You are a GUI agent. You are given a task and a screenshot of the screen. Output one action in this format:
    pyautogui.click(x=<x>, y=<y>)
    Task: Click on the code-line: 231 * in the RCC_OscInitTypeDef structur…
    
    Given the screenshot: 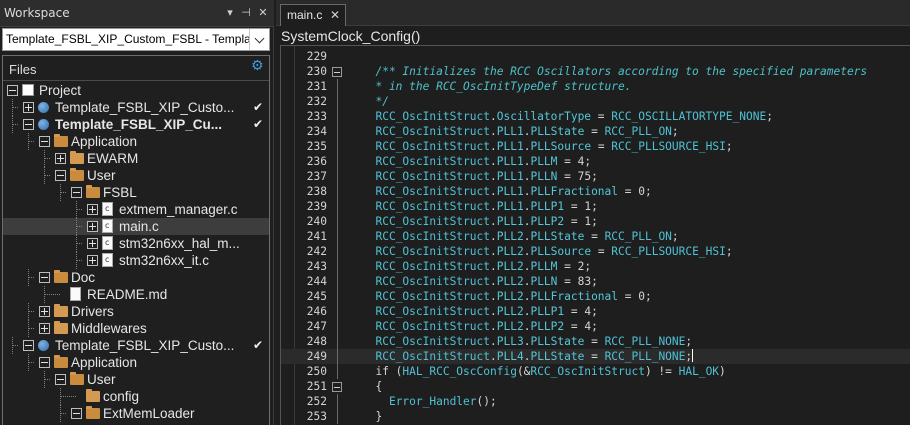 What is the action you would take?
    pyautogui.click(x=595, y=86)
    